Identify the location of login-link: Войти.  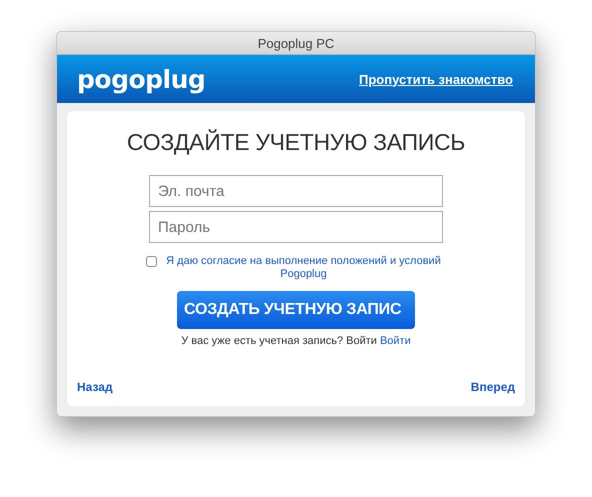
(395, 341).